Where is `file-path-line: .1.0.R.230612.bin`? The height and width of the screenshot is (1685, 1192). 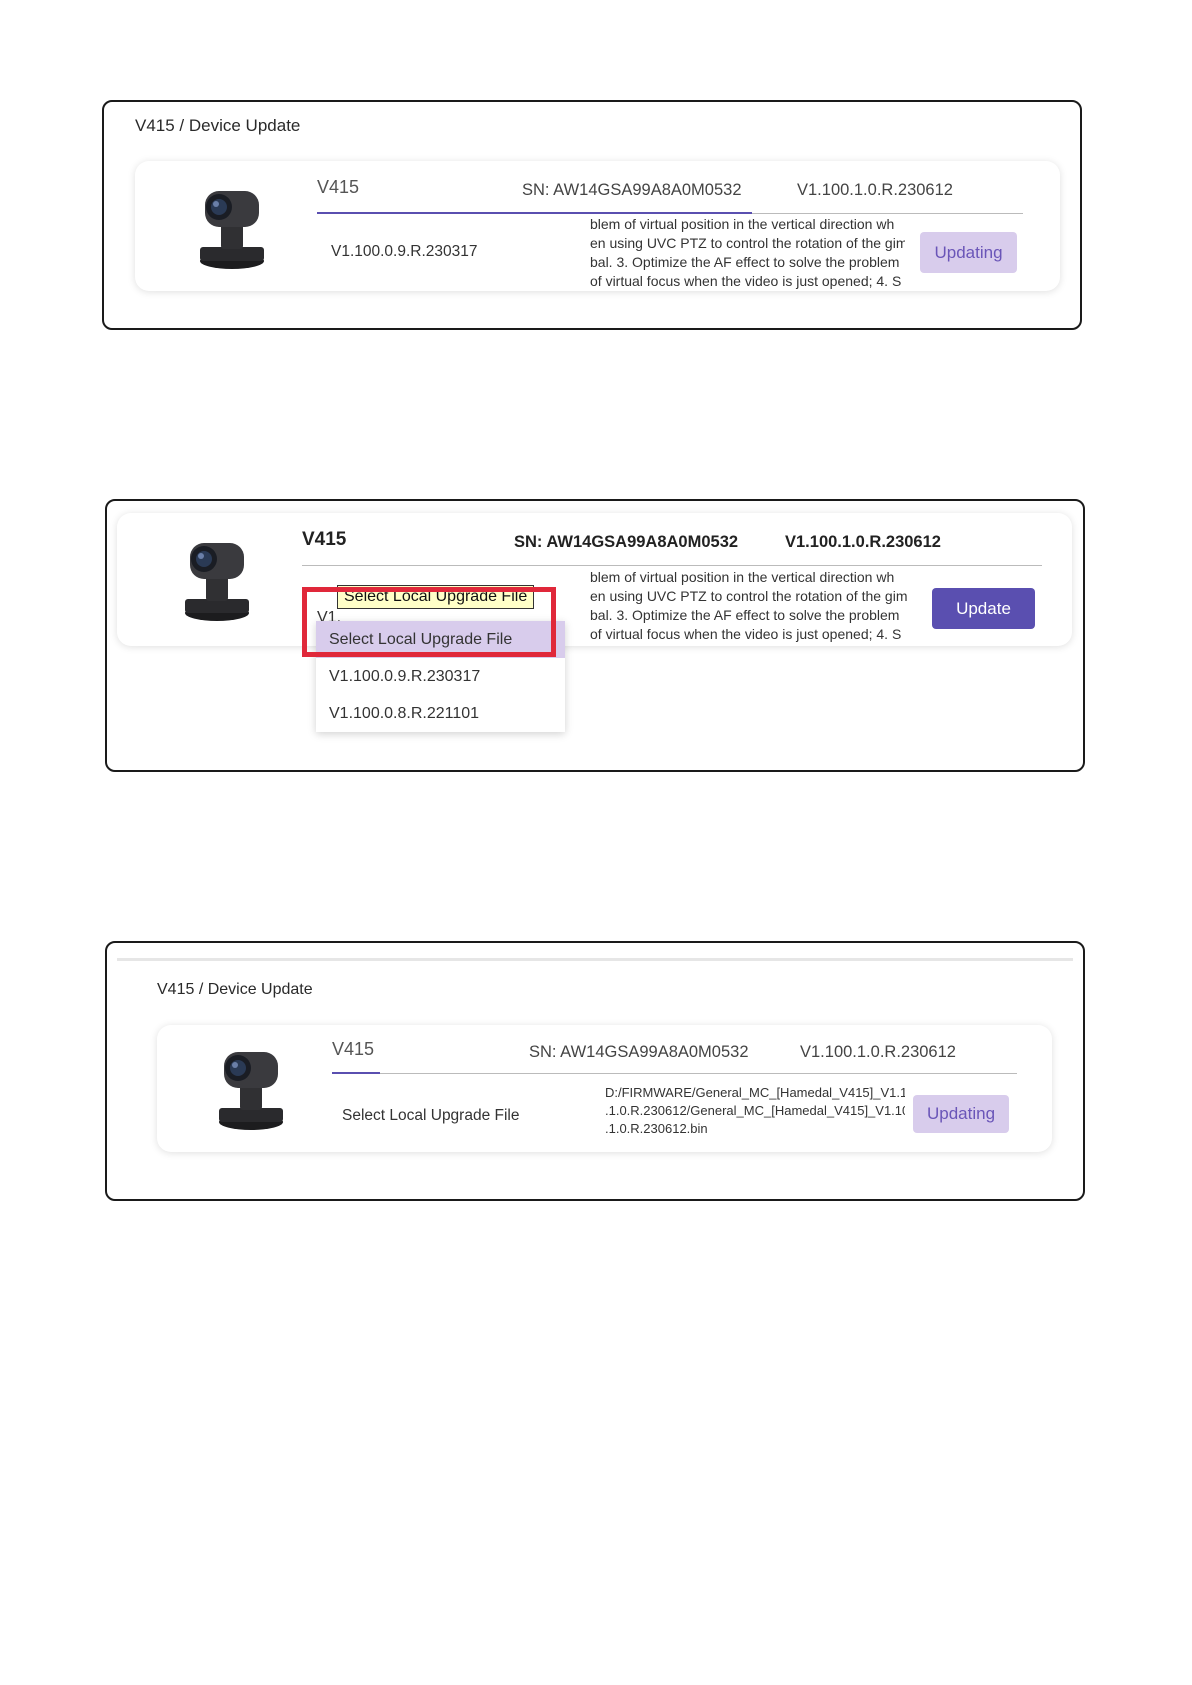 file-path-line: .1.0.R.230612.bin is located at coordinates (656, 1128).